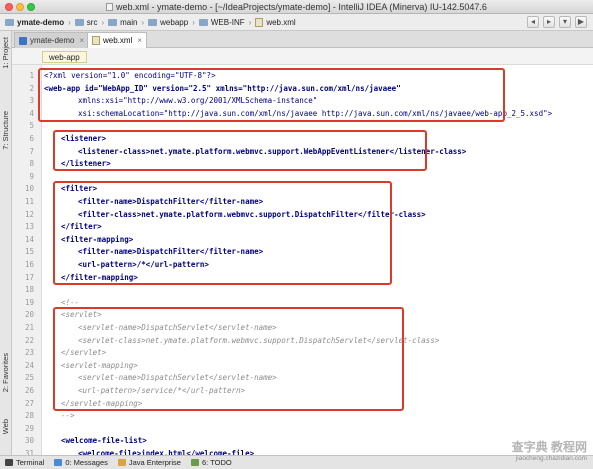 This screenshot has height=469, width=593. I want to click on line-number: 3, so click(31, 101).